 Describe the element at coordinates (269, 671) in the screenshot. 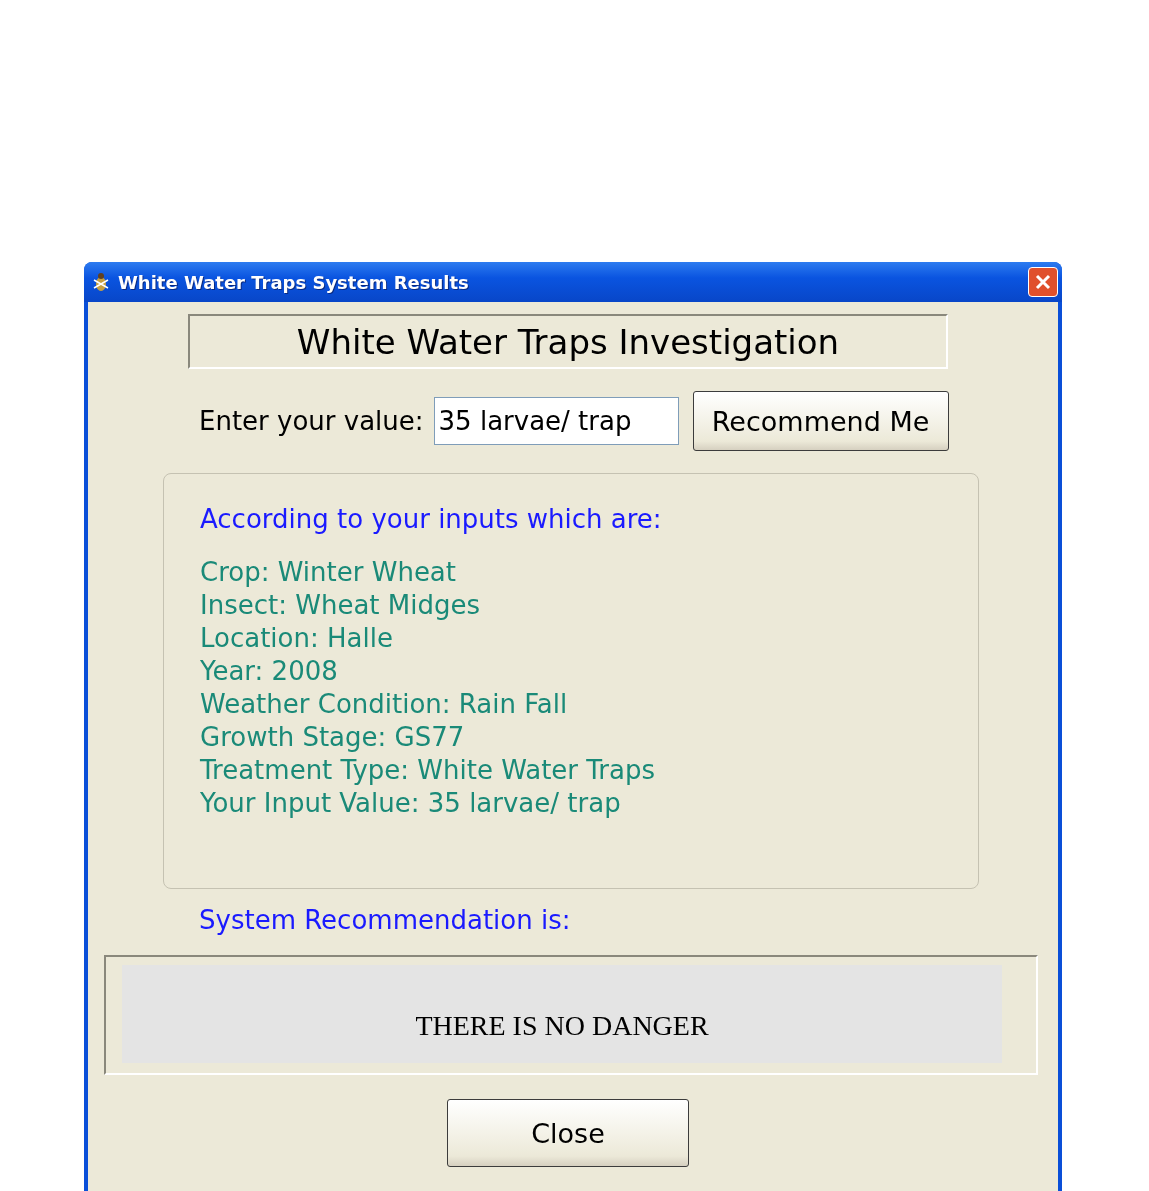

I see `input-summary-line: Year: 2008` at that location.